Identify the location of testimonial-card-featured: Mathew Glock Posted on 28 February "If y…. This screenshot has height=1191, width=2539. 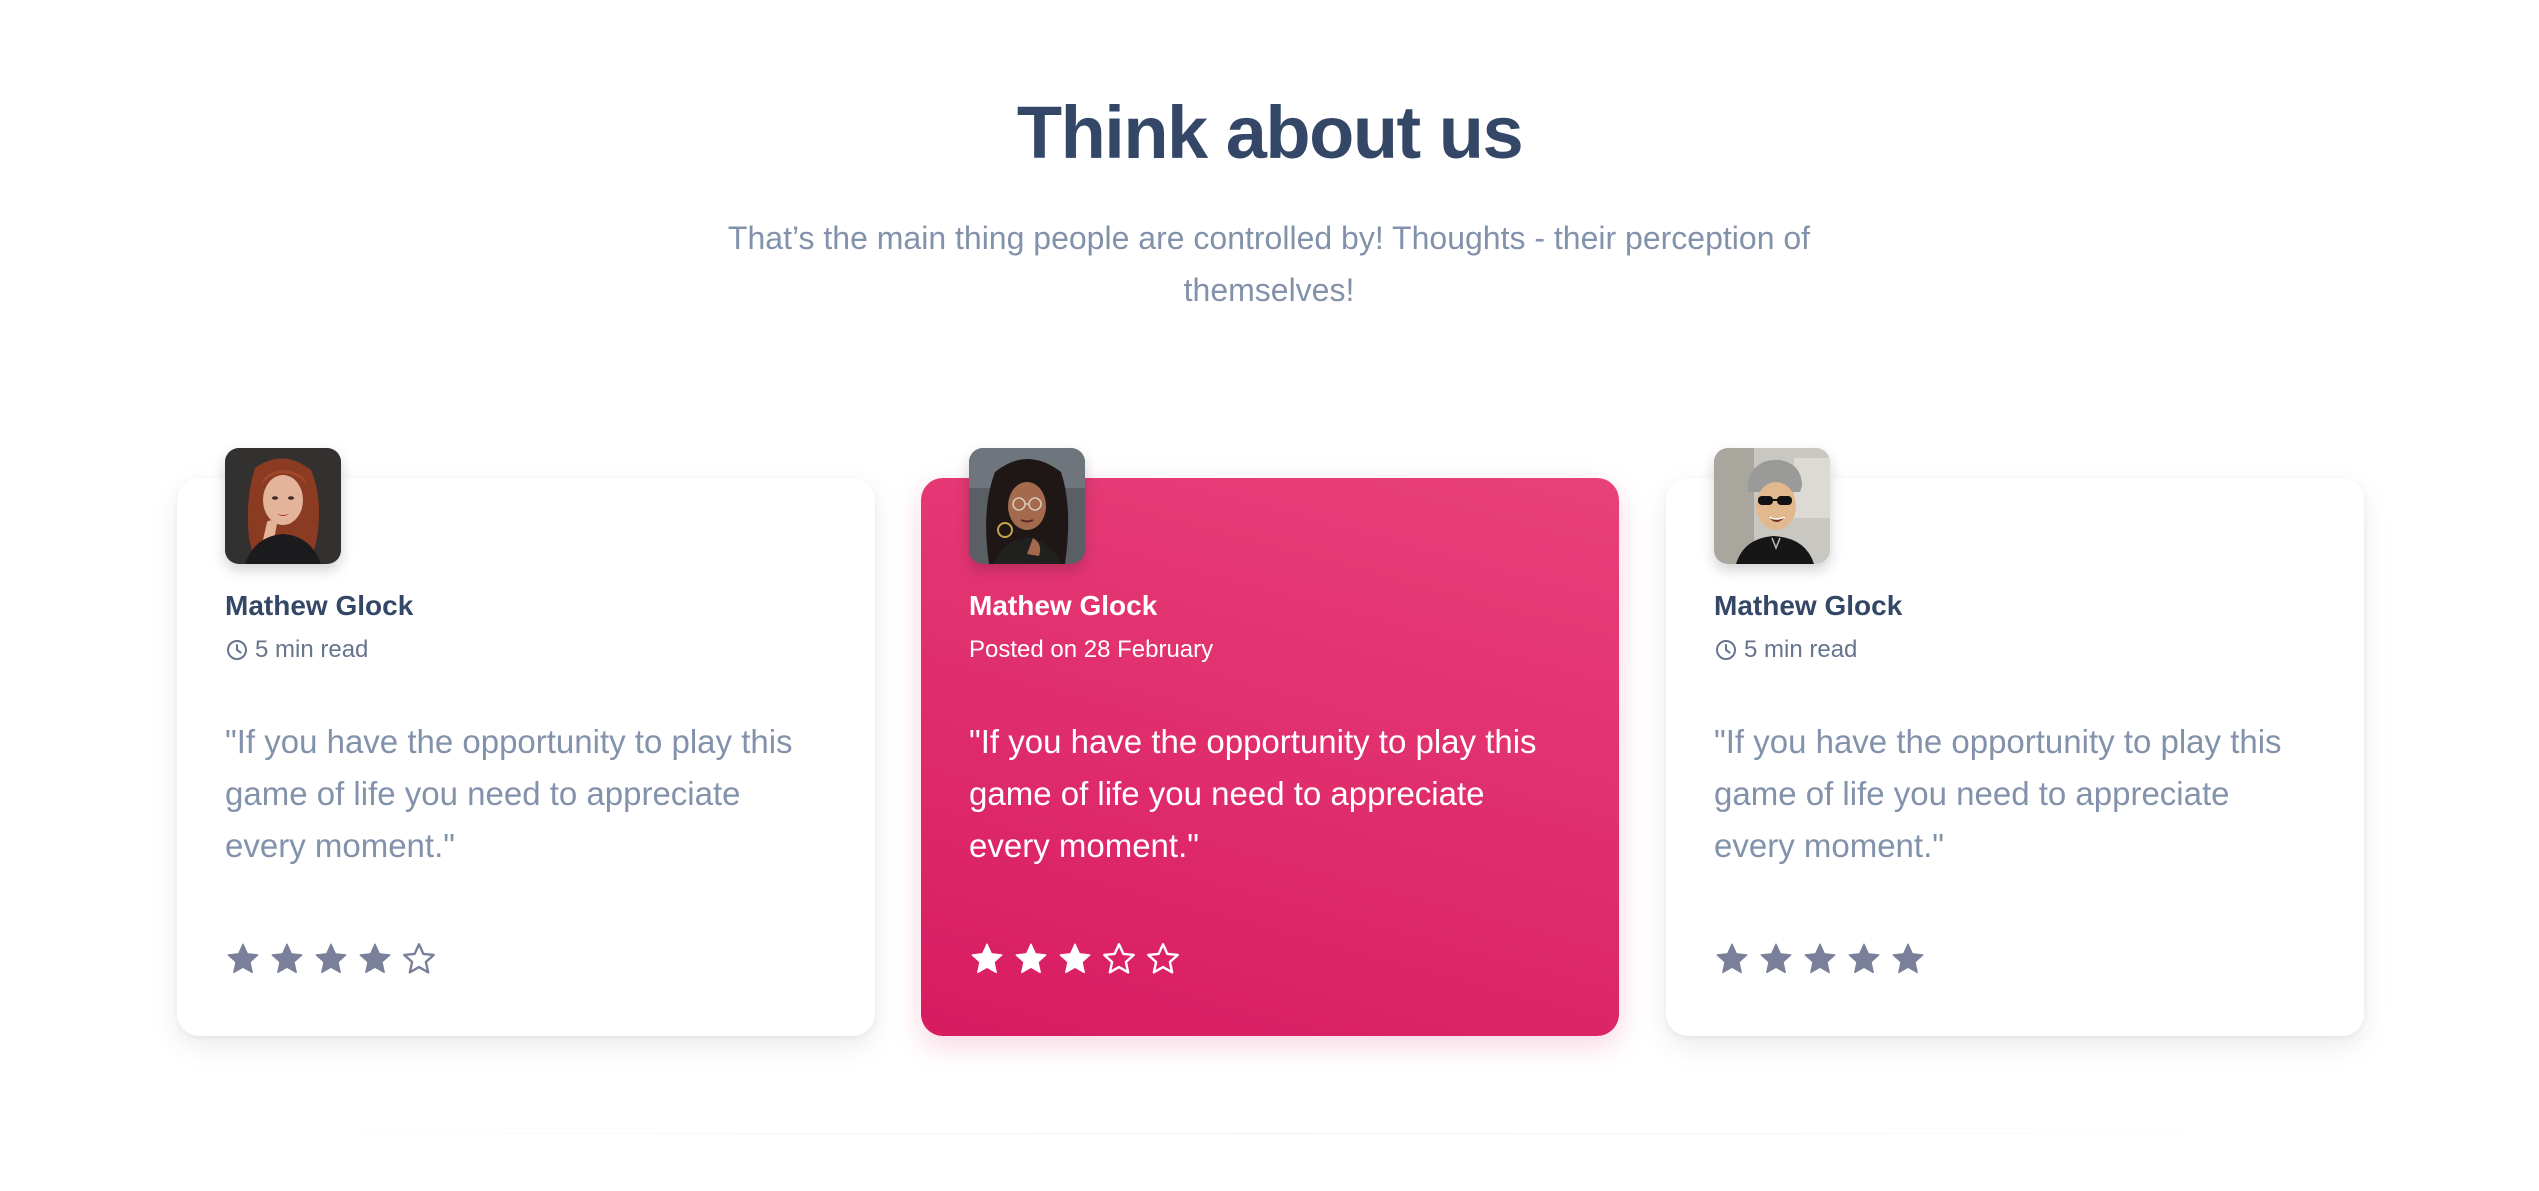
(1270, 742).